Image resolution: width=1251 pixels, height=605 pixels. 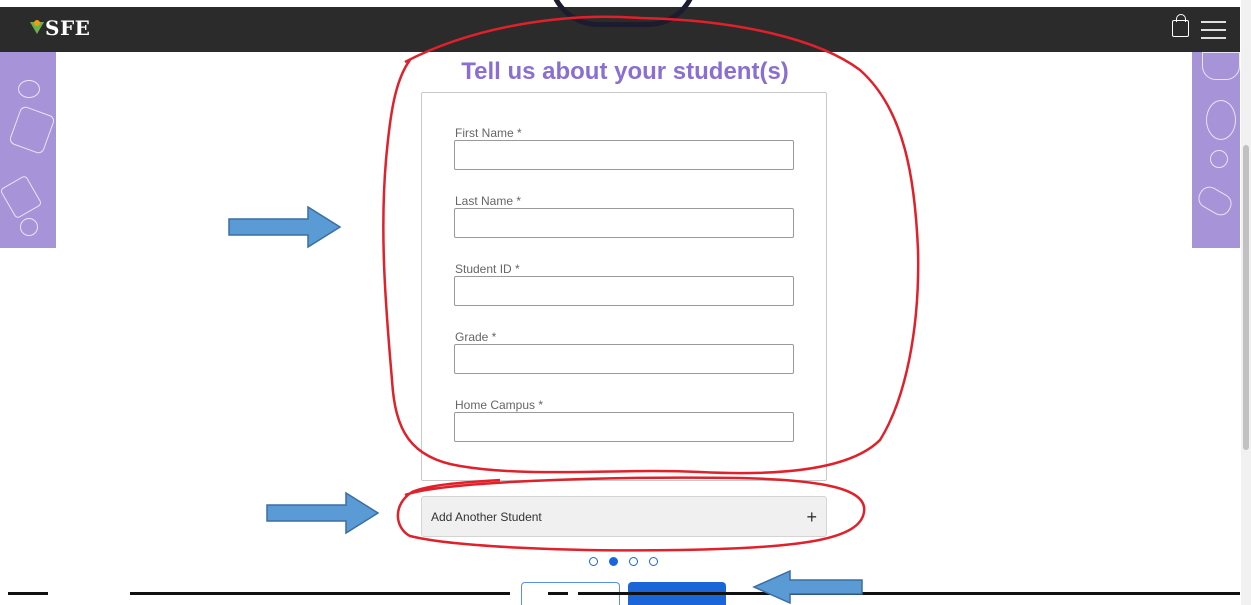 What do you see at coordinates (488, 201) in the screenshot?
I see `last-name-label: Last Name *` at bounding box center [488, 201].